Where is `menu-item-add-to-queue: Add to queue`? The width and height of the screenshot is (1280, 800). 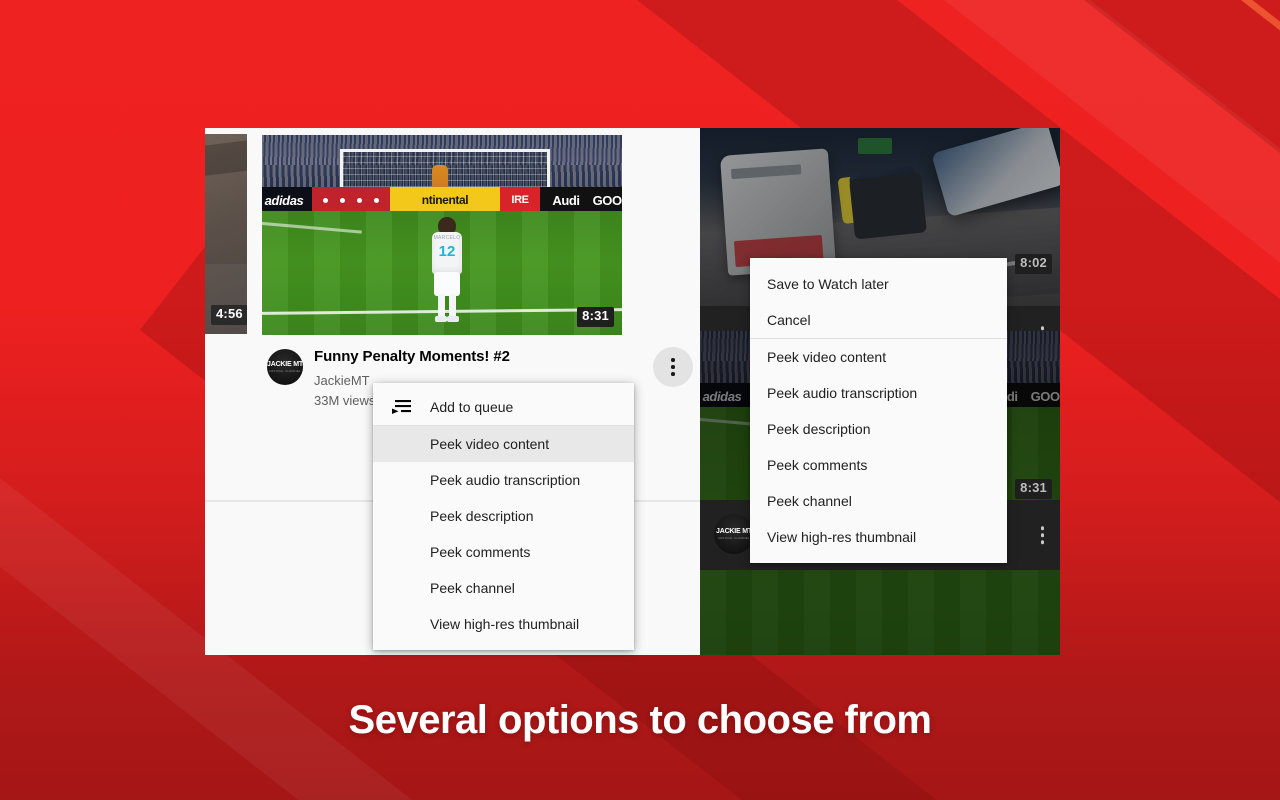
menu-item-add-to-queue: Add to queue is located at coordinates (503, 407).